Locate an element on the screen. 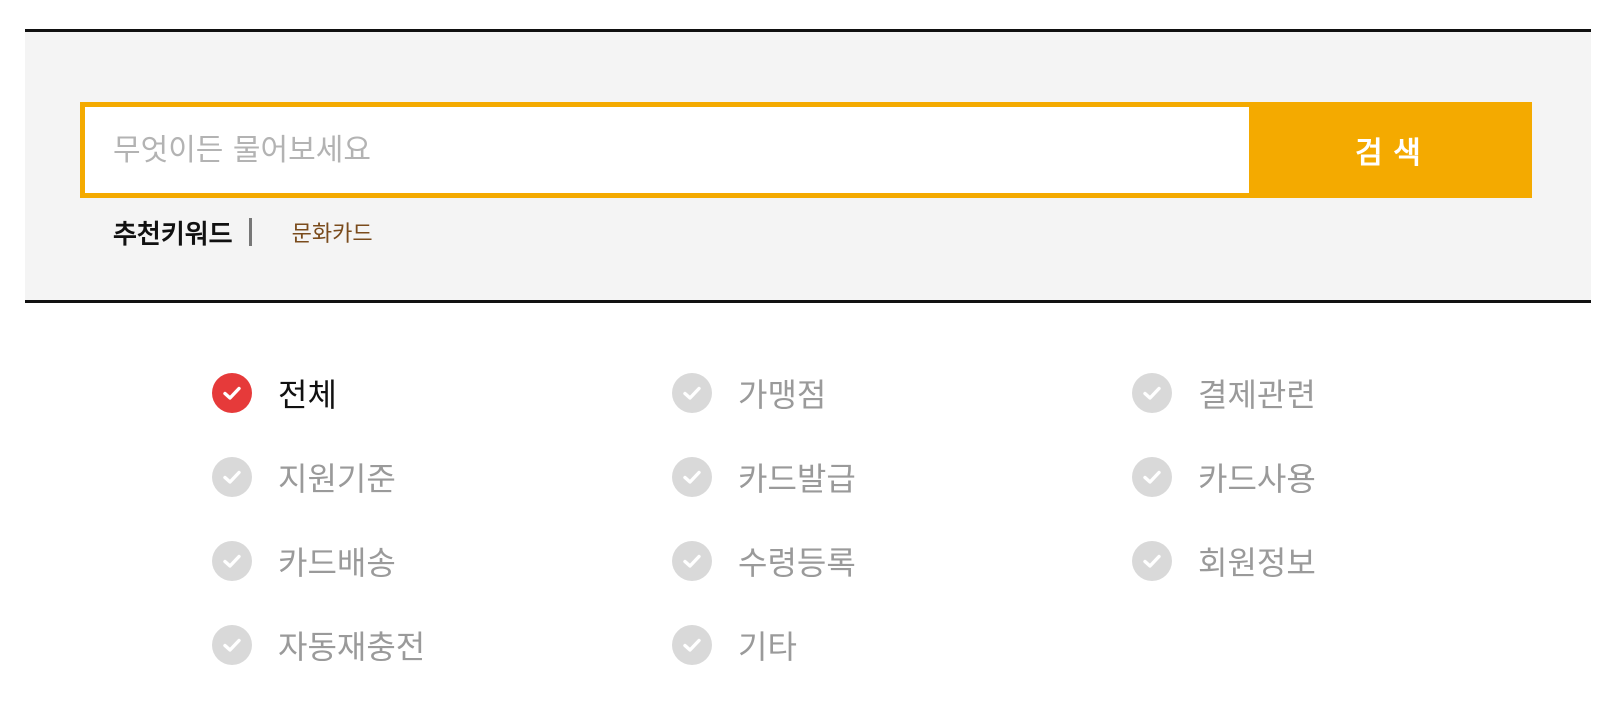 The height and width of the screenshot is (728, 1606). category-label: 카드사용 is located at coordinates (1257, 479).